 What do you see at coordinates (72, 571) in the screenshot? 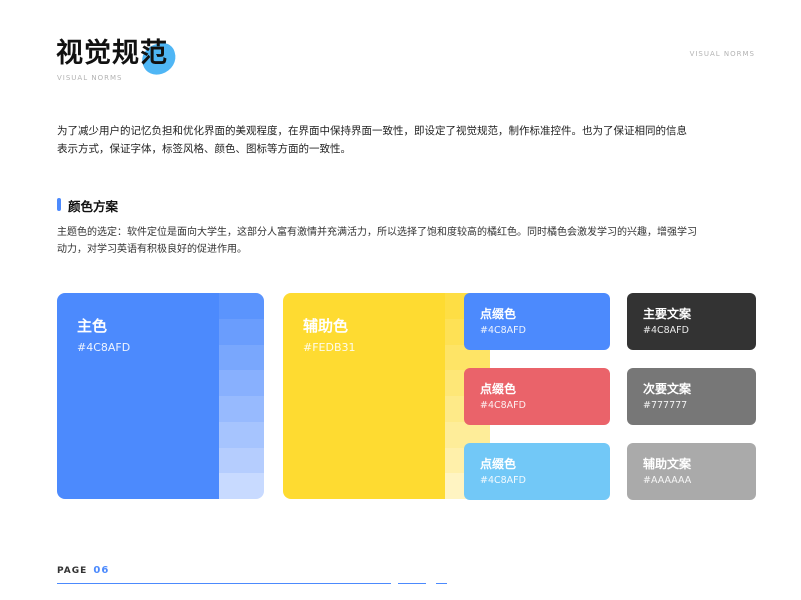
I see `page-label: PAGE` at bounding box center [72, 571].